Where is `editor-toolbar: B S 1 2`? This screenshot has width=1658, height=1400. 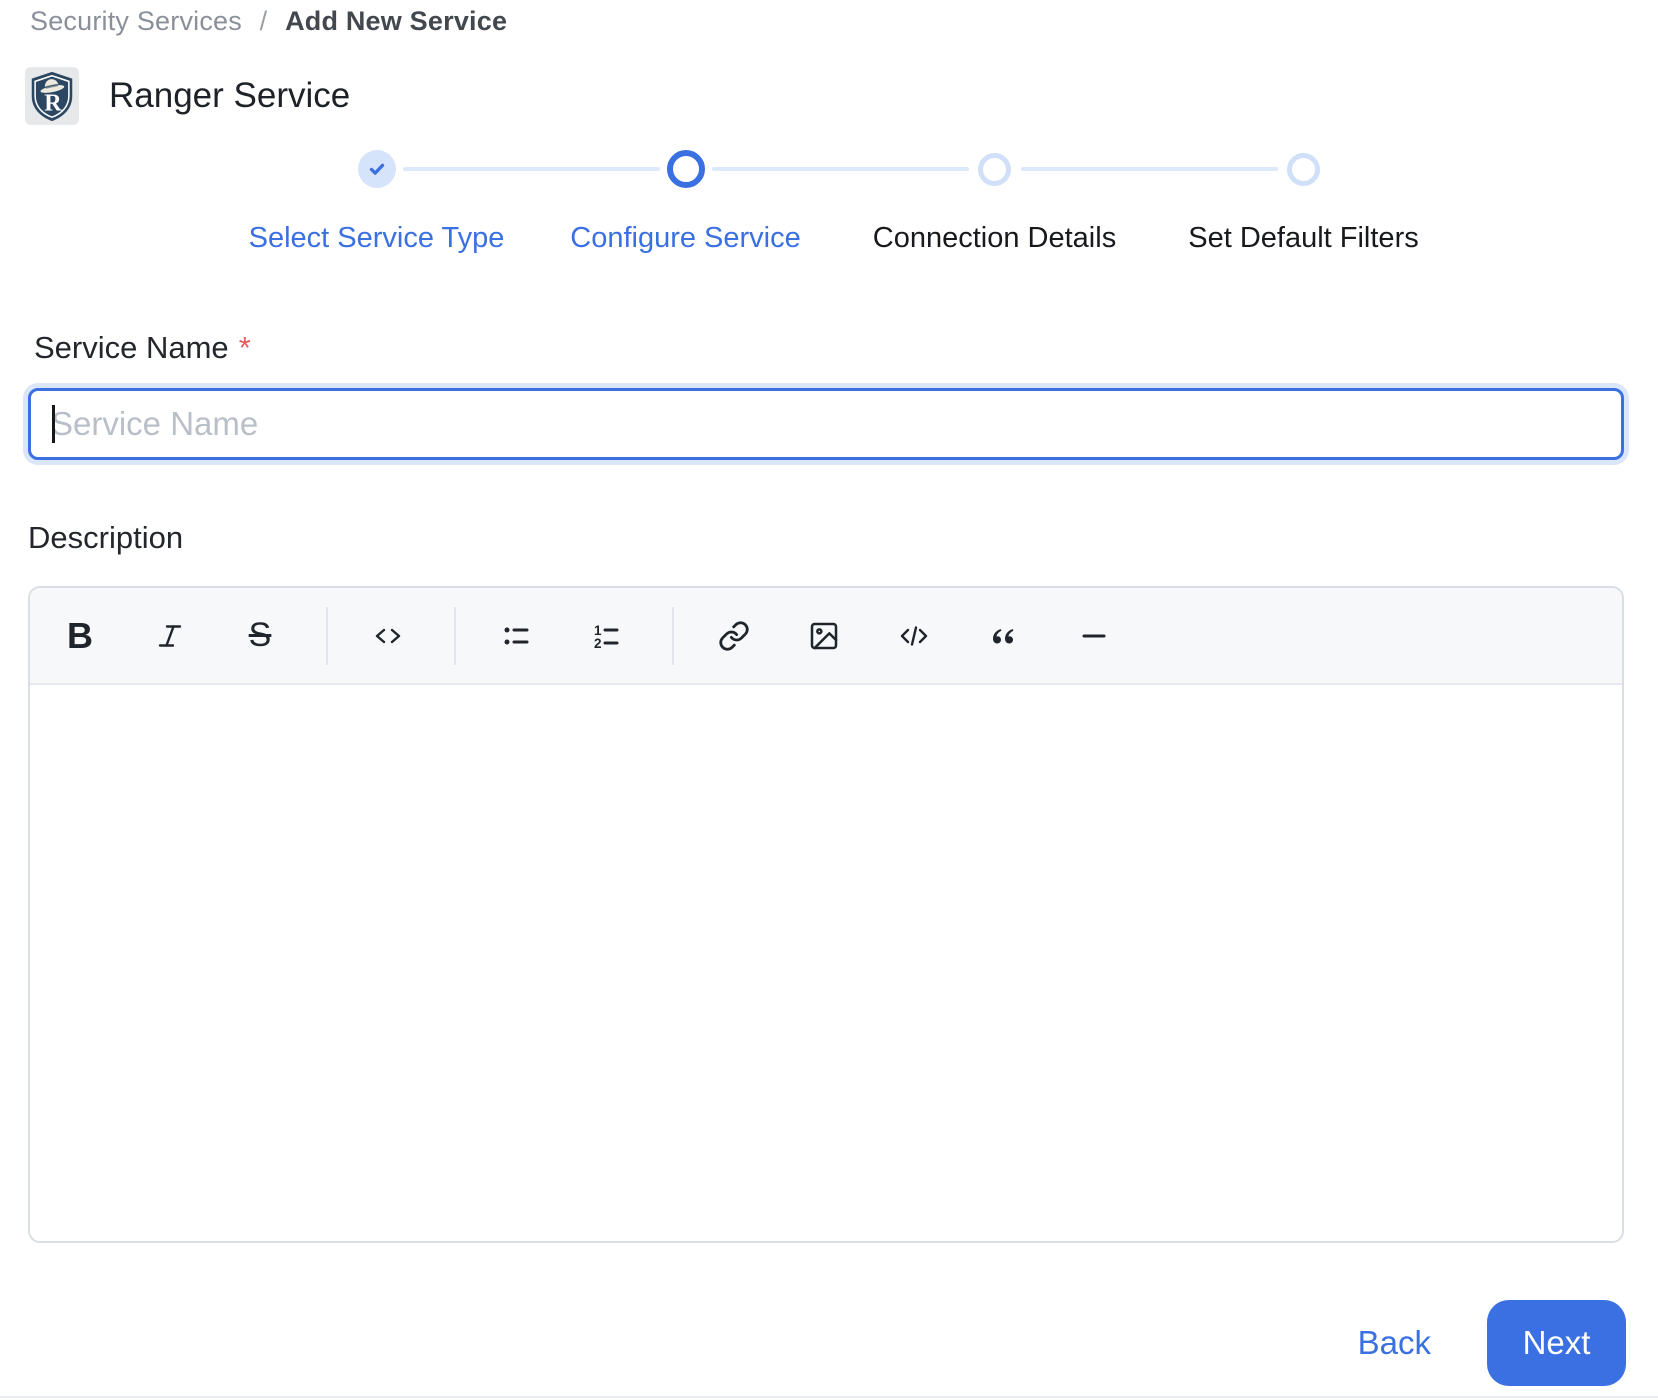
editor-toolbar: B S 1 2 is located at coordinates (826, 636).